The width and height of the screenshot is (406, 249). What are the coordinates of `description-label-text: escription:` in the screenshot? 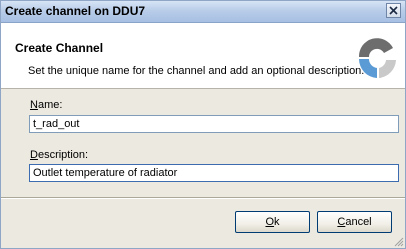 It's located at (63, 155).